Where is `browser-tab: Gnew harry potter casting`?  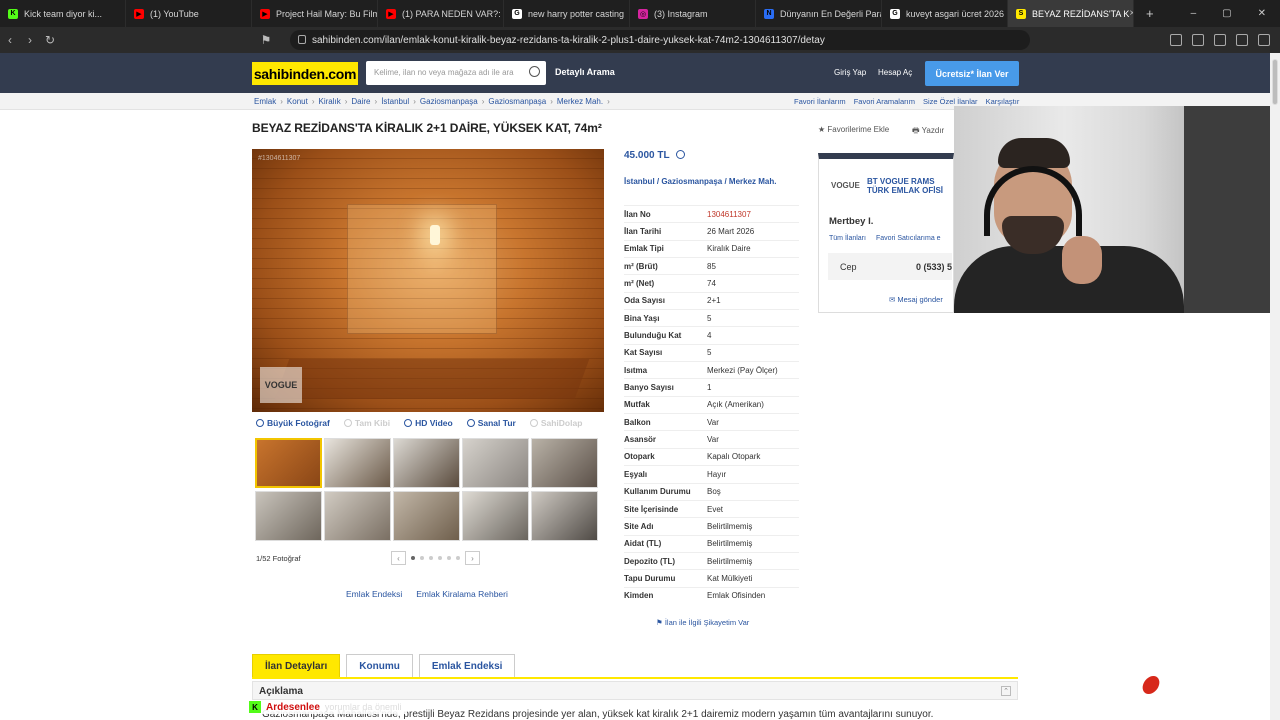
browser-tab: Gnew harry potter casting is located at coordinates (567, 13).